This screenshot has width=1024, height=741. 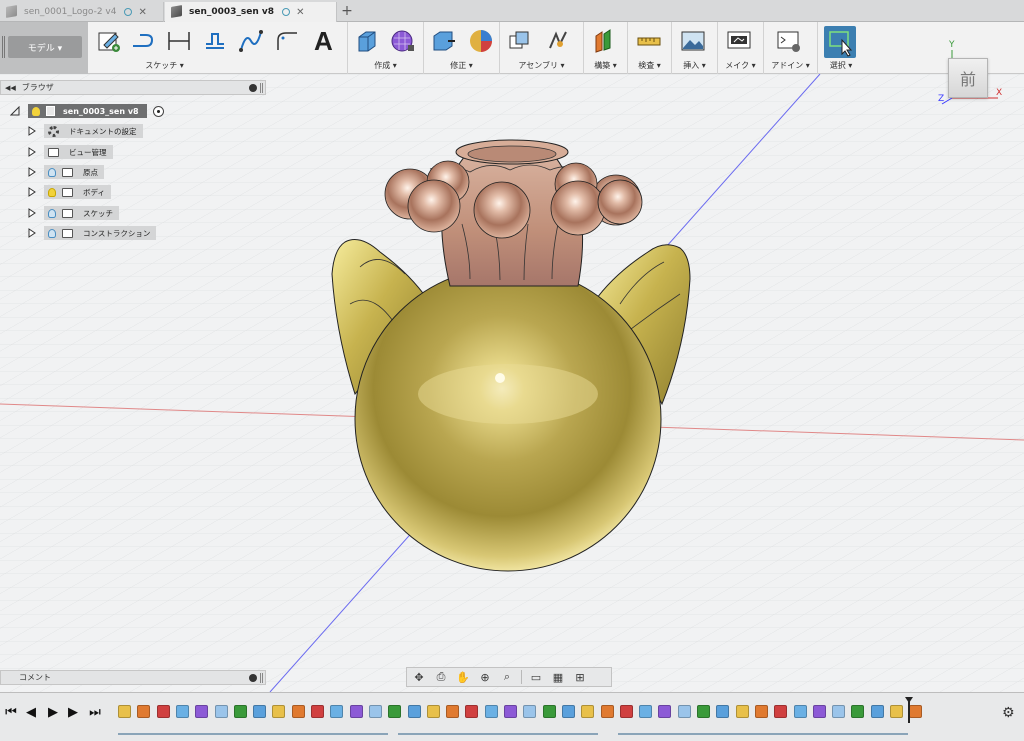 I want to click on tab-sen-0003: sen_0003_sen v8 ✕, so click(x=251, y=12).